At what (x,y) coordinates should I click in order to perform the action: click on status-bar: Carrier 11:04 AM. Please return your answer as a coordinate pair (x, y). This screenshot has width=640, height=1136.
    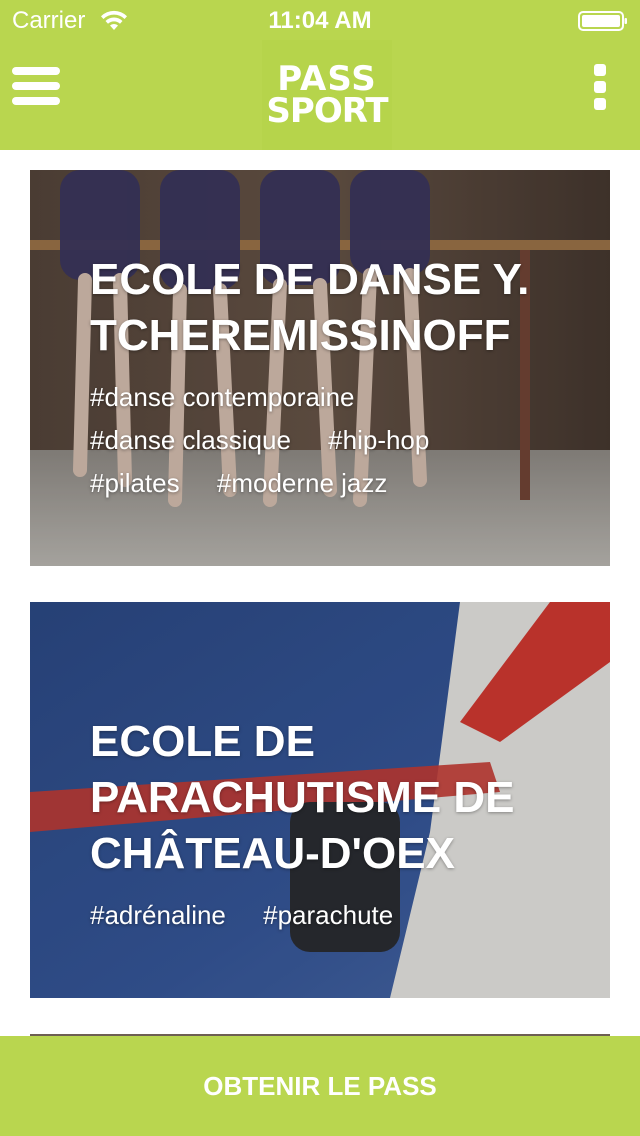
    Looking at the image, I should click on (320, 20).